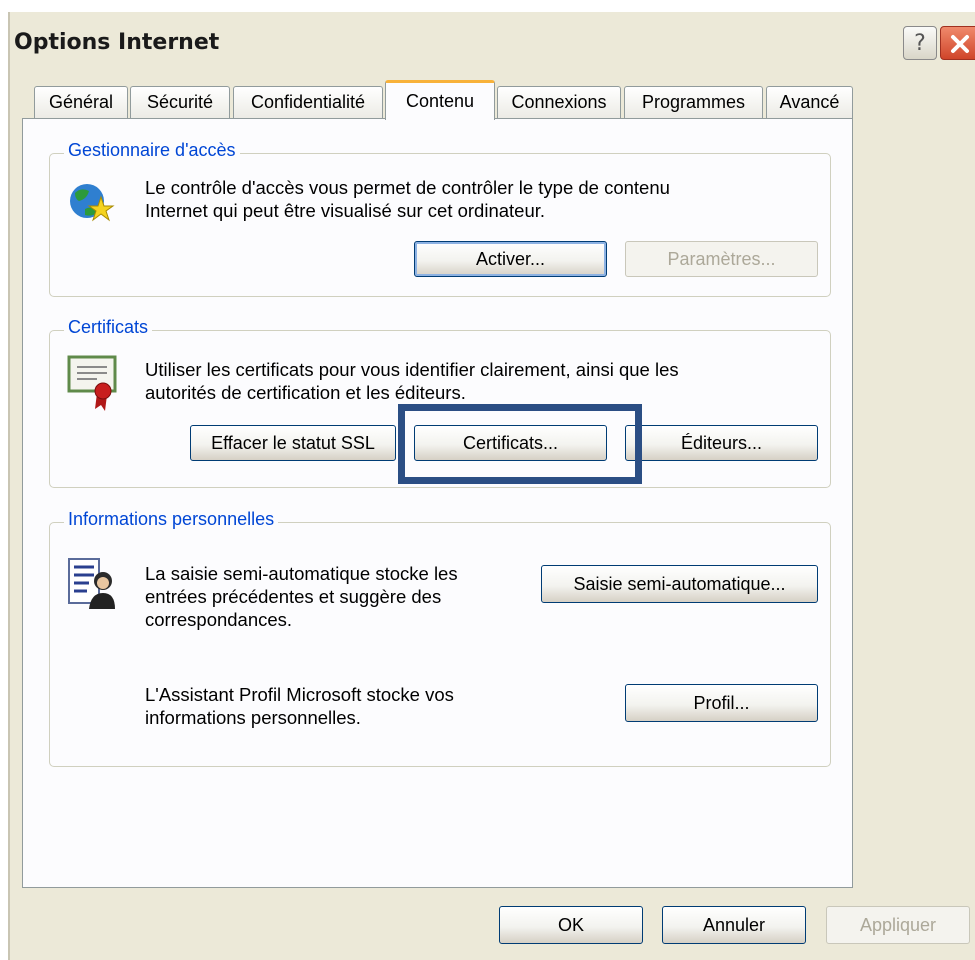 The height and width of the screenshot is (960, 975). I want to click on tab-general: Général, so click(81, 102).